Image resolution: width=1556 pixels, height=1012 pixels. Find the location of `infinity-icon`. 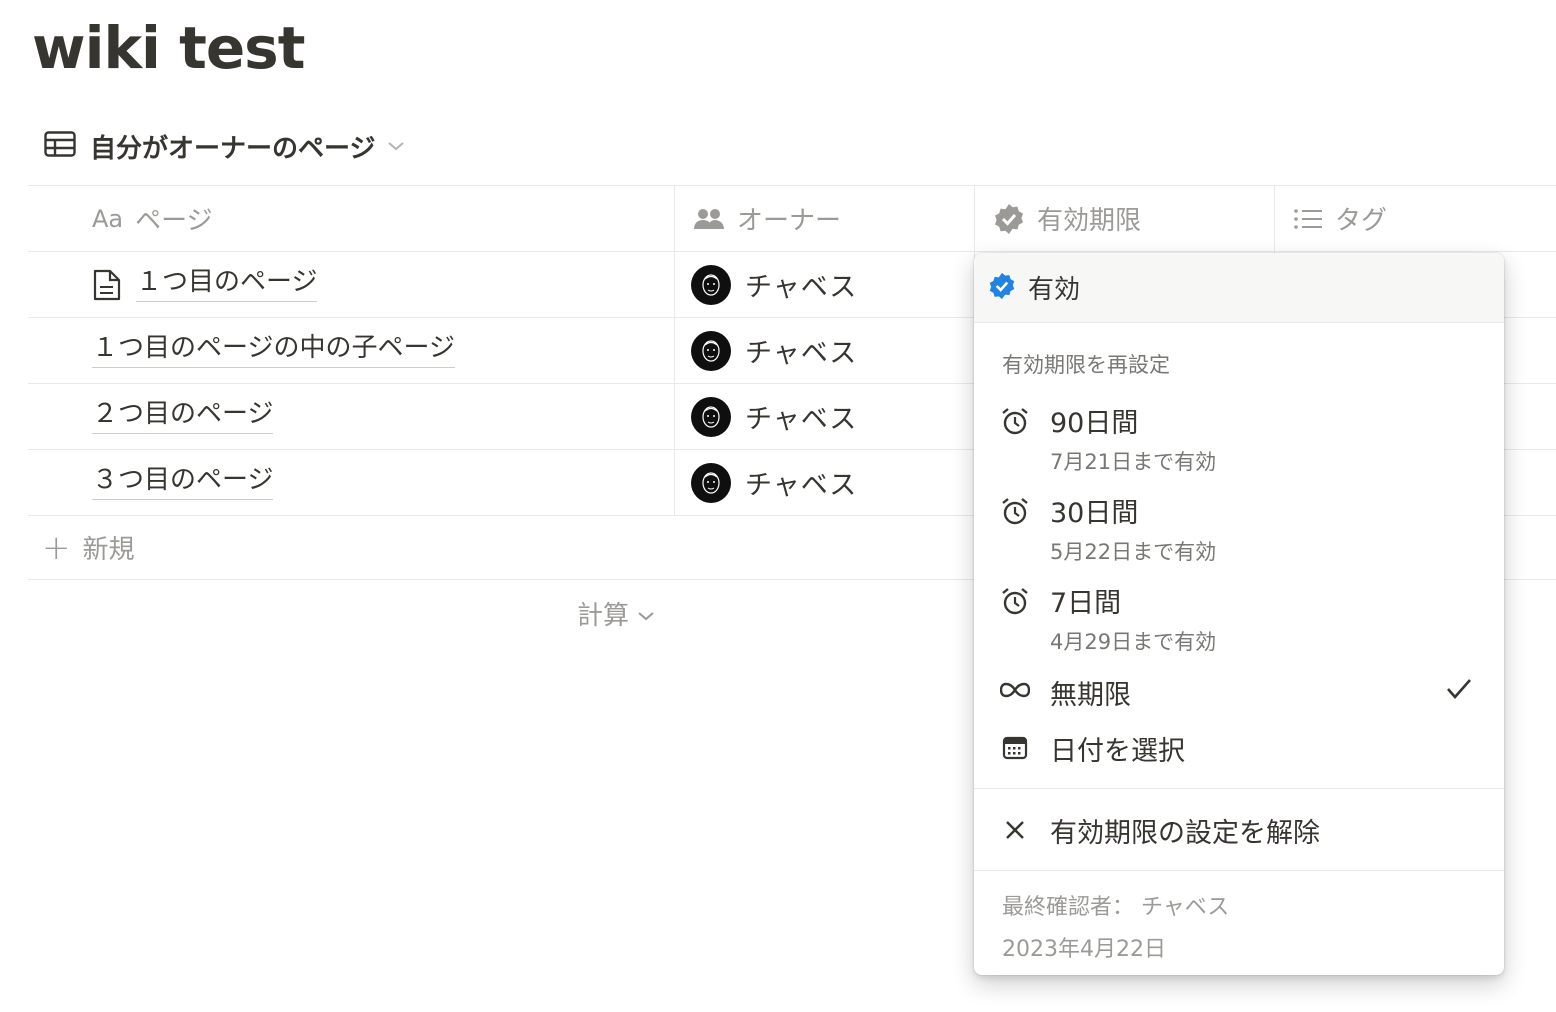

infinity-icon is located at coordinates (1015, 690).